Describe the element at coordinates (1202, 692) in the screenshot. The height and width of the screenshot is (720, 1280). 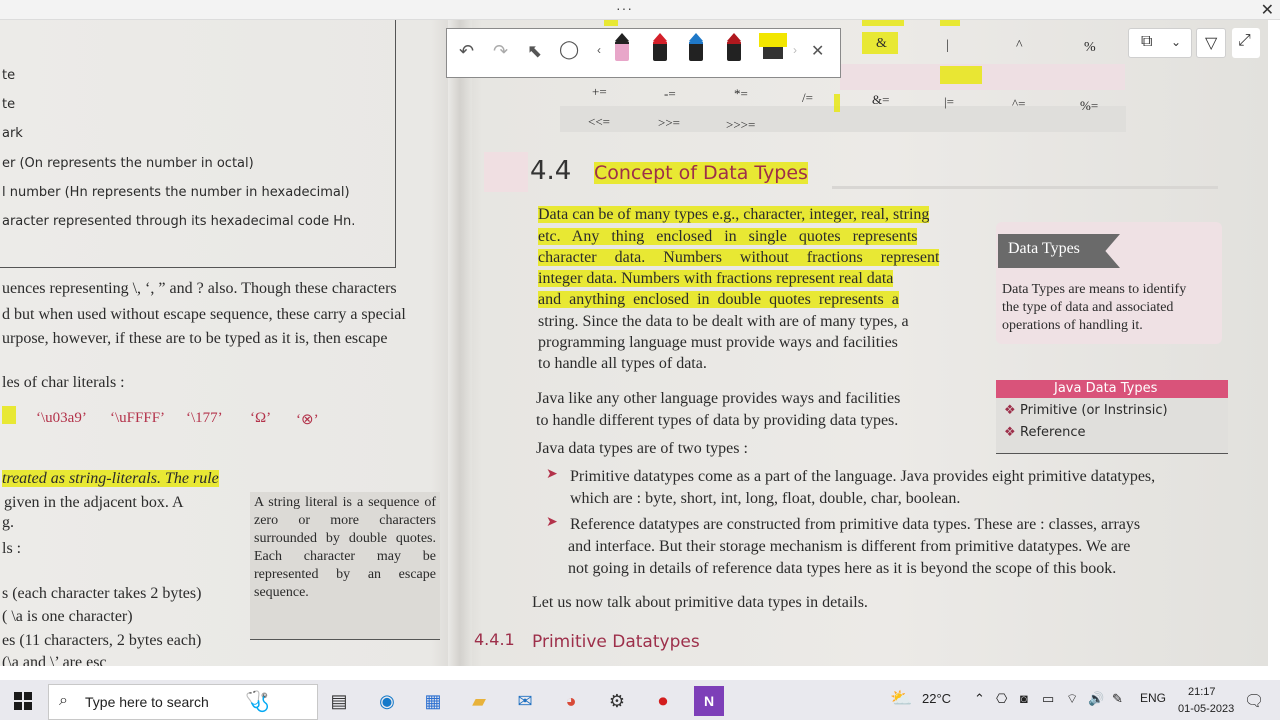
I see `clock-time: 21:17` at that location.